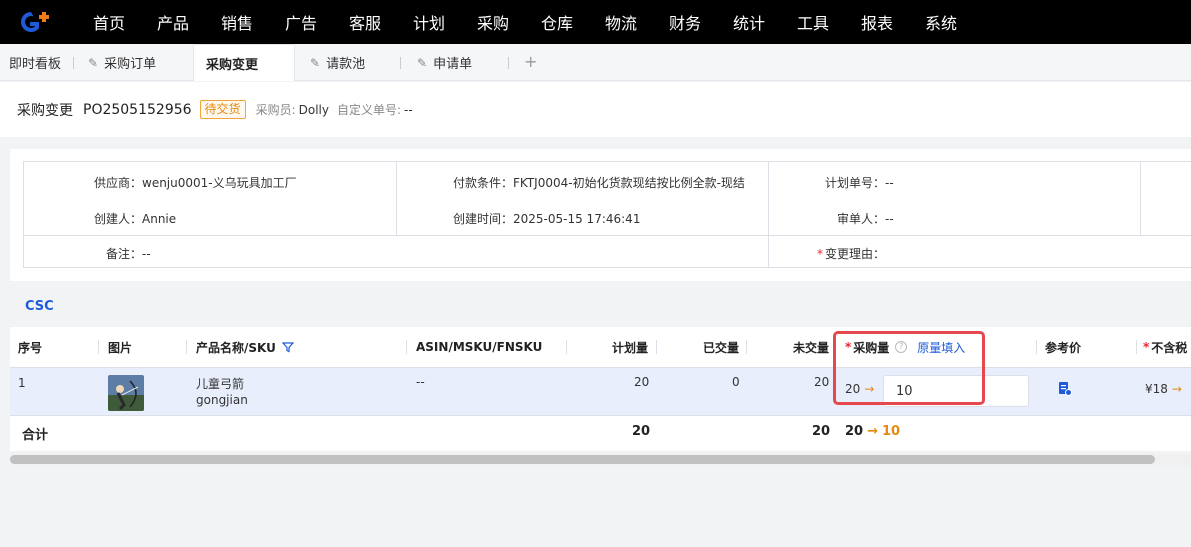 The image size is (1191, 547). Describe the element at coordinates (237, 22) in the screenshot. I see `nav-item-sales: 销售` at that location.